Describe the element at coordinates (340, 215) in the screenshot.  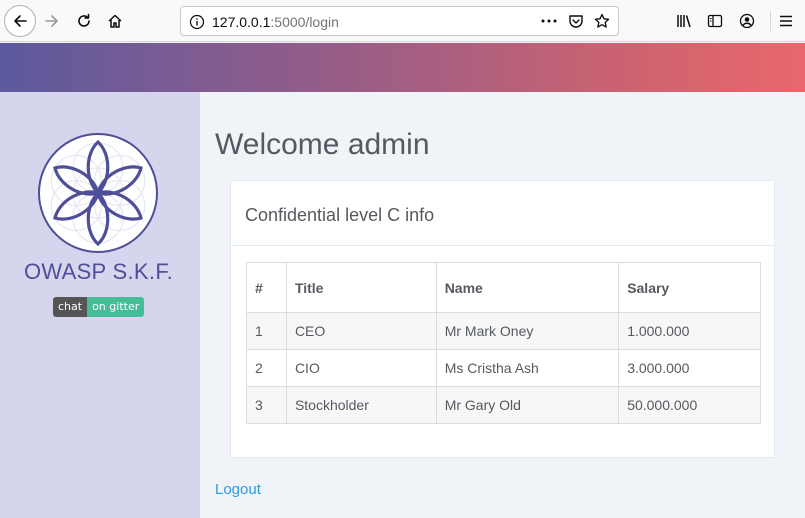
I see `card-title: Confidential level C info` at that location.